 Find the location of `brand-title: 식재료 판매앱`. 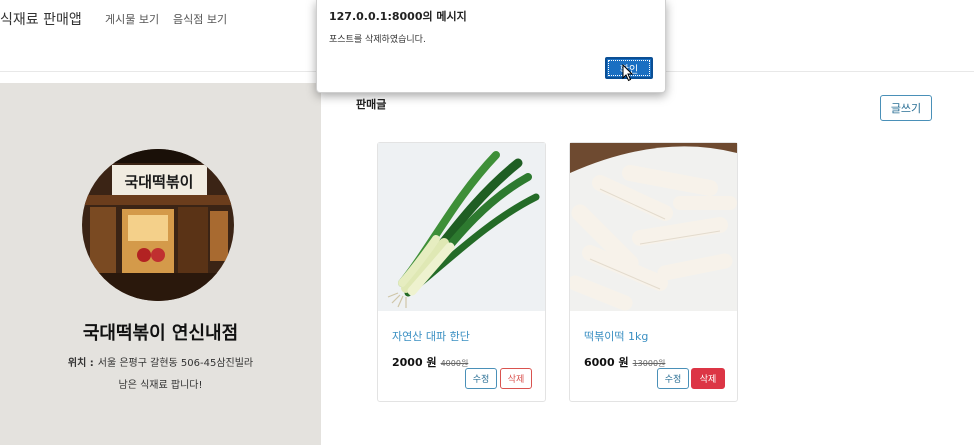

brand-title: 식재료 판매앱 is located at coordinates (41, 19).